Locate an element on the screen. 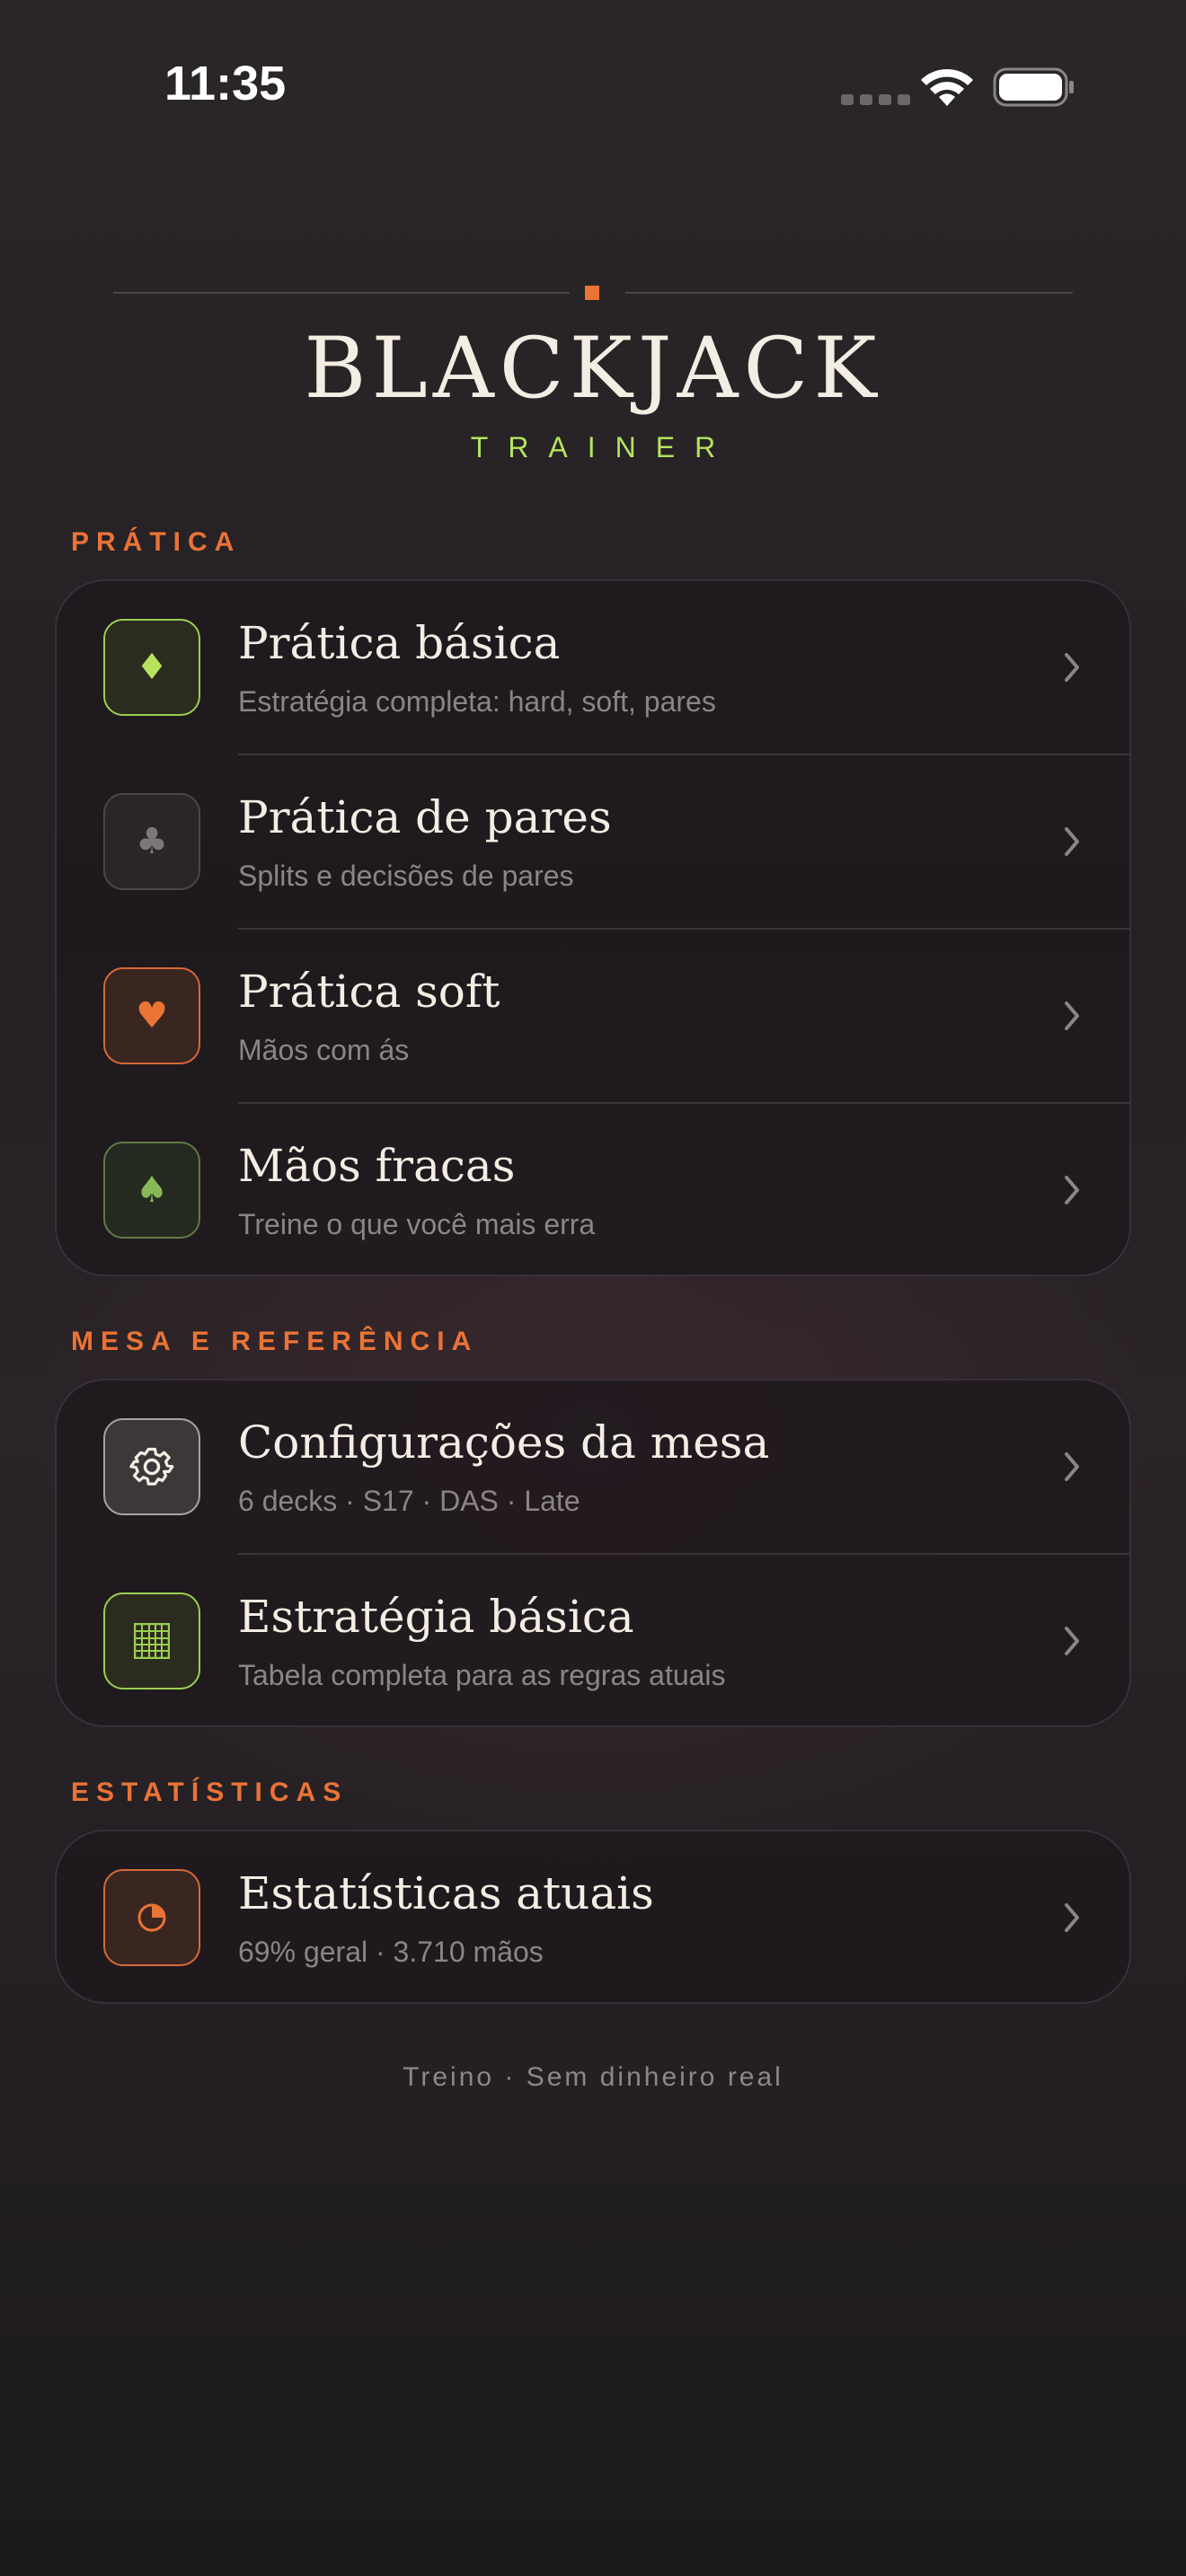  section-label-mesa: MESA E REFERÊNCIA is located at coordinates (275, 1341).